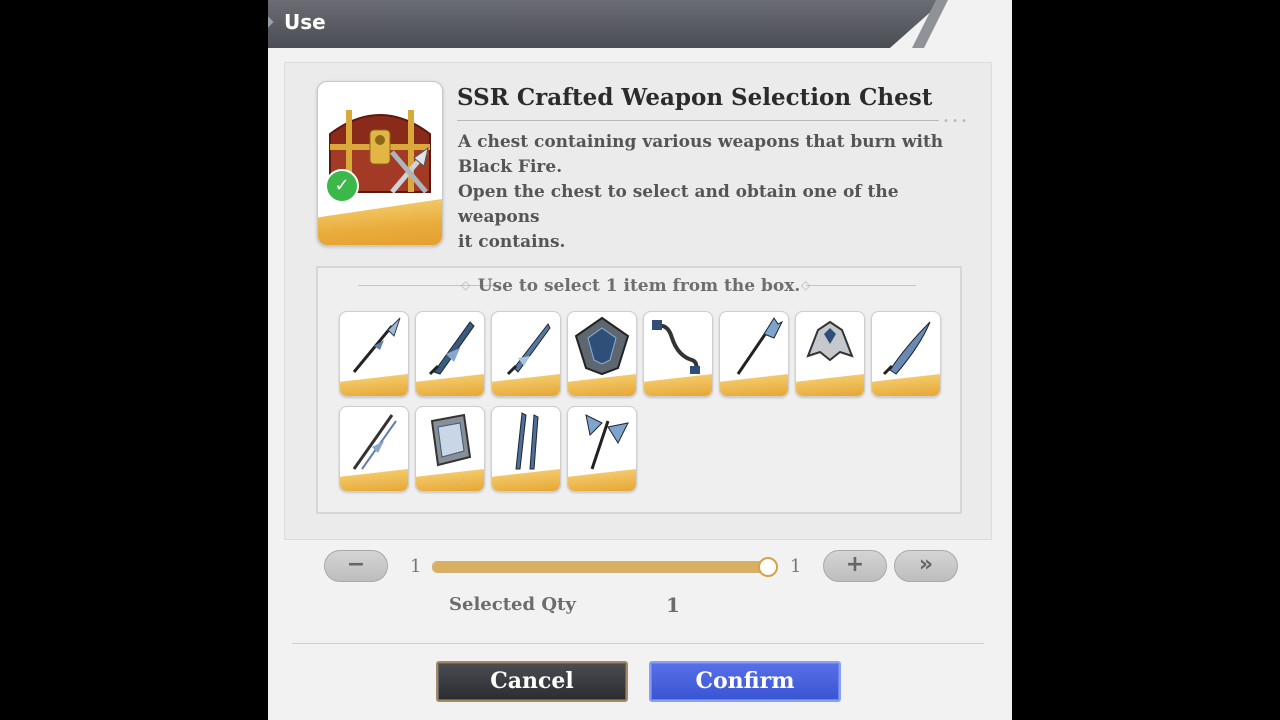 This screenshot has height=720, width=1280. I want to click on weapon-option-curved-sword, so click(906, 354).